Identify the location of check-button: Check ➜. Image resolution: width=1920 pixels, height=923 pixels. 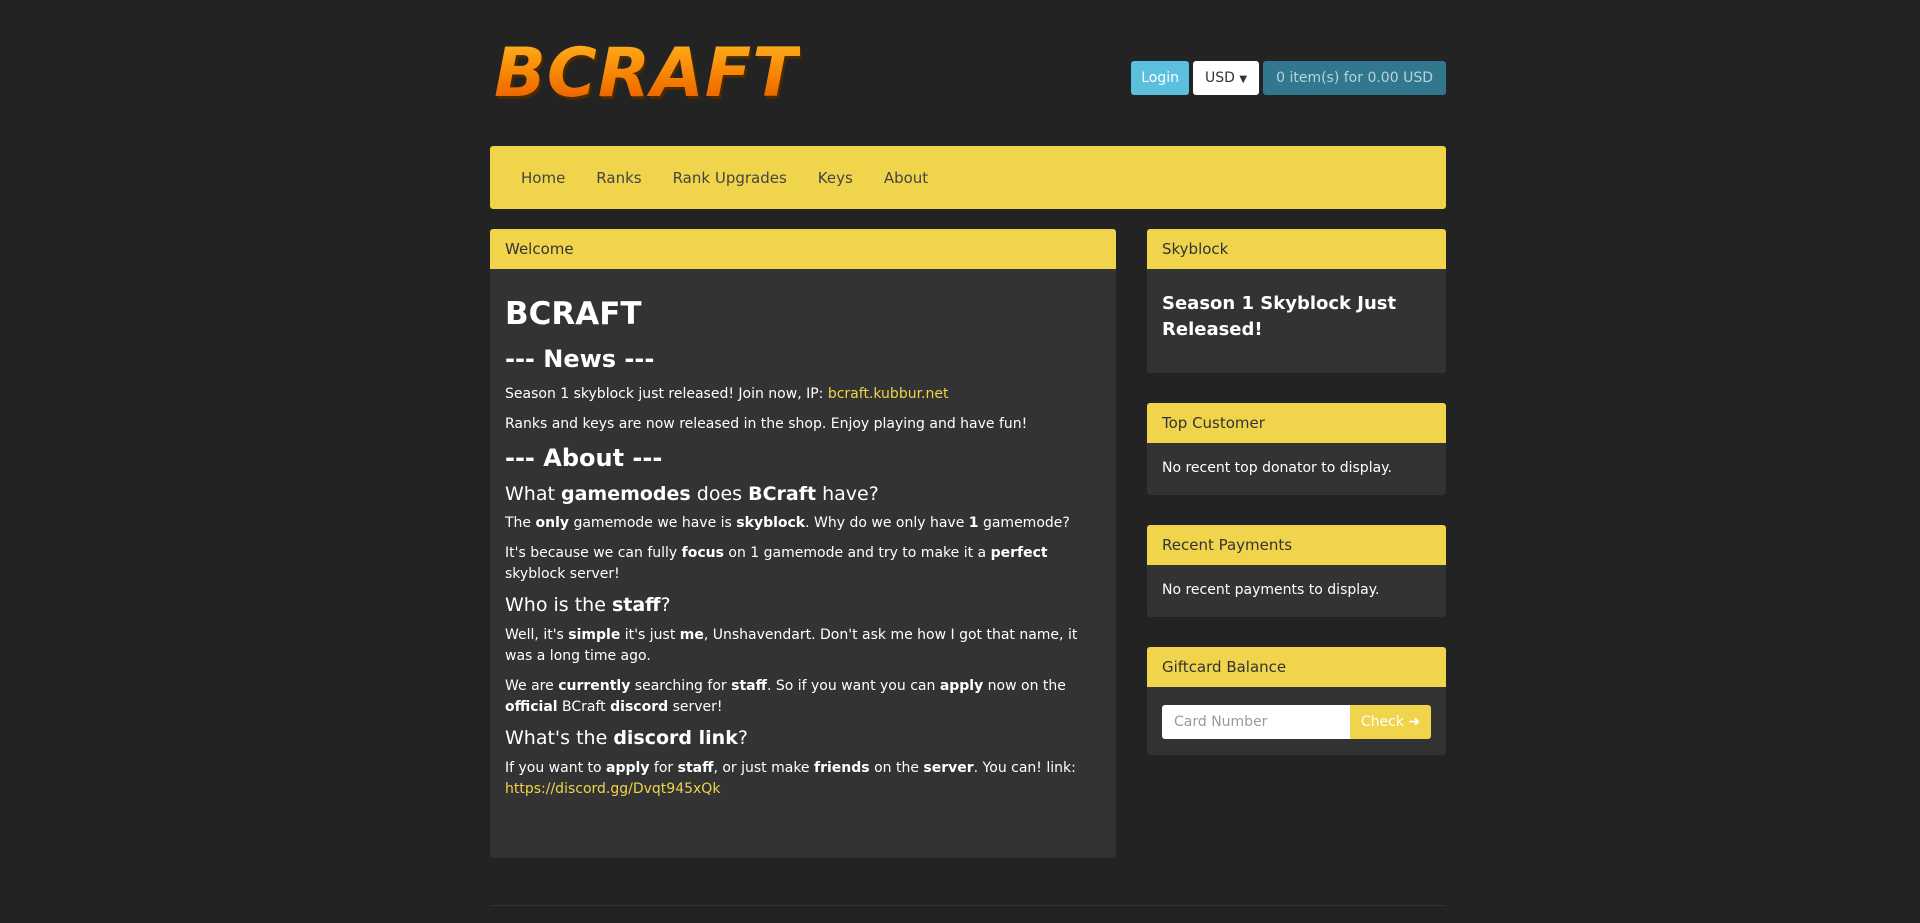
(1390, 722).